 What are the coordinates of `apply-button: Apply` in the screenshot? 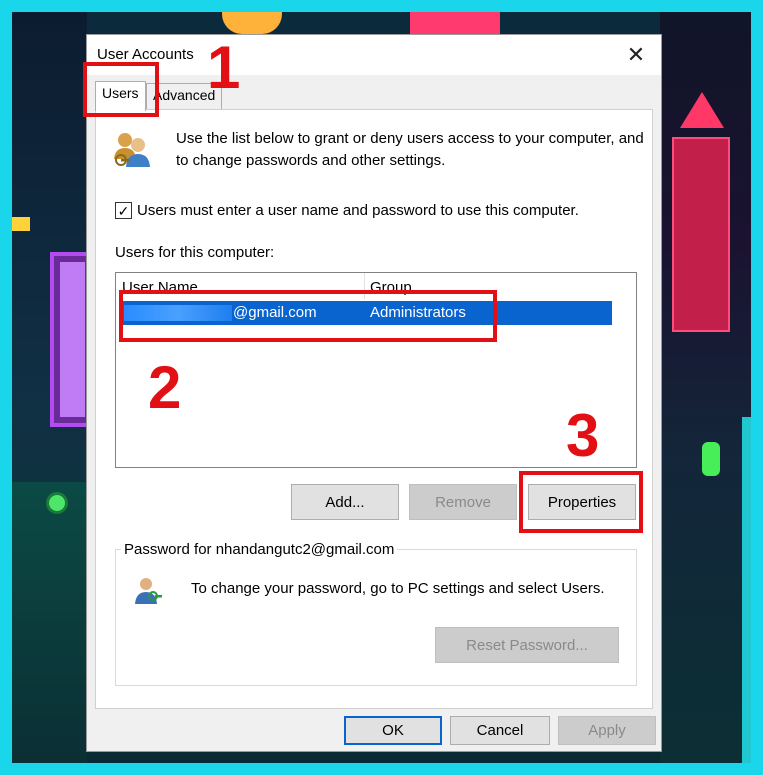 It's located at (607, 730).